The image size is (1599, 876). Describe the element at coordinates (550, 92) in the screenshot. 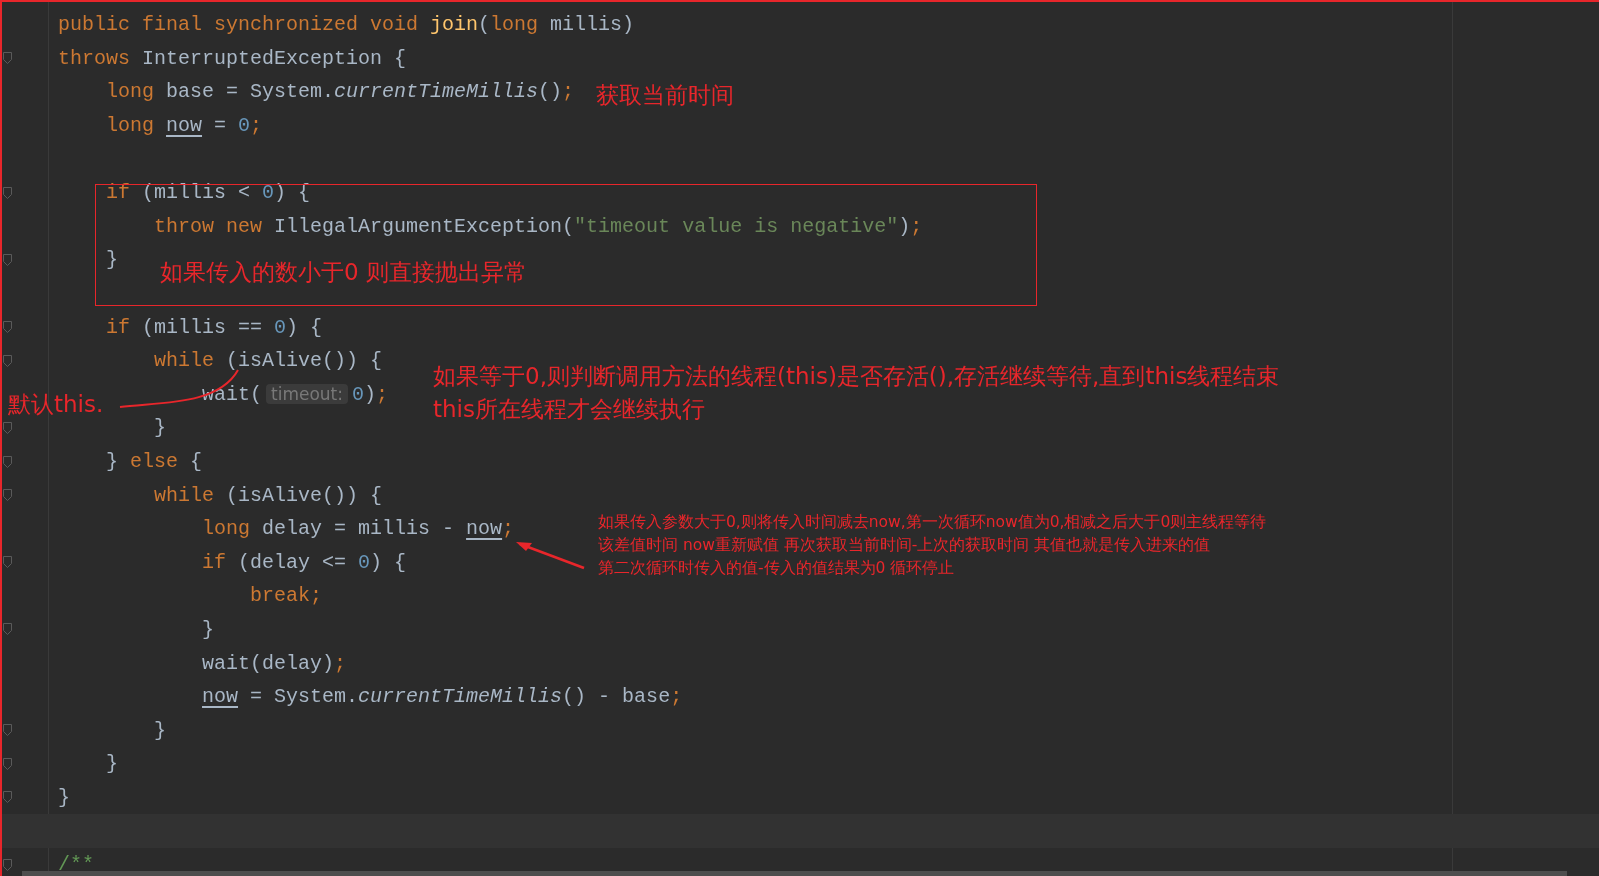

I see `code-token: ()` at that location.